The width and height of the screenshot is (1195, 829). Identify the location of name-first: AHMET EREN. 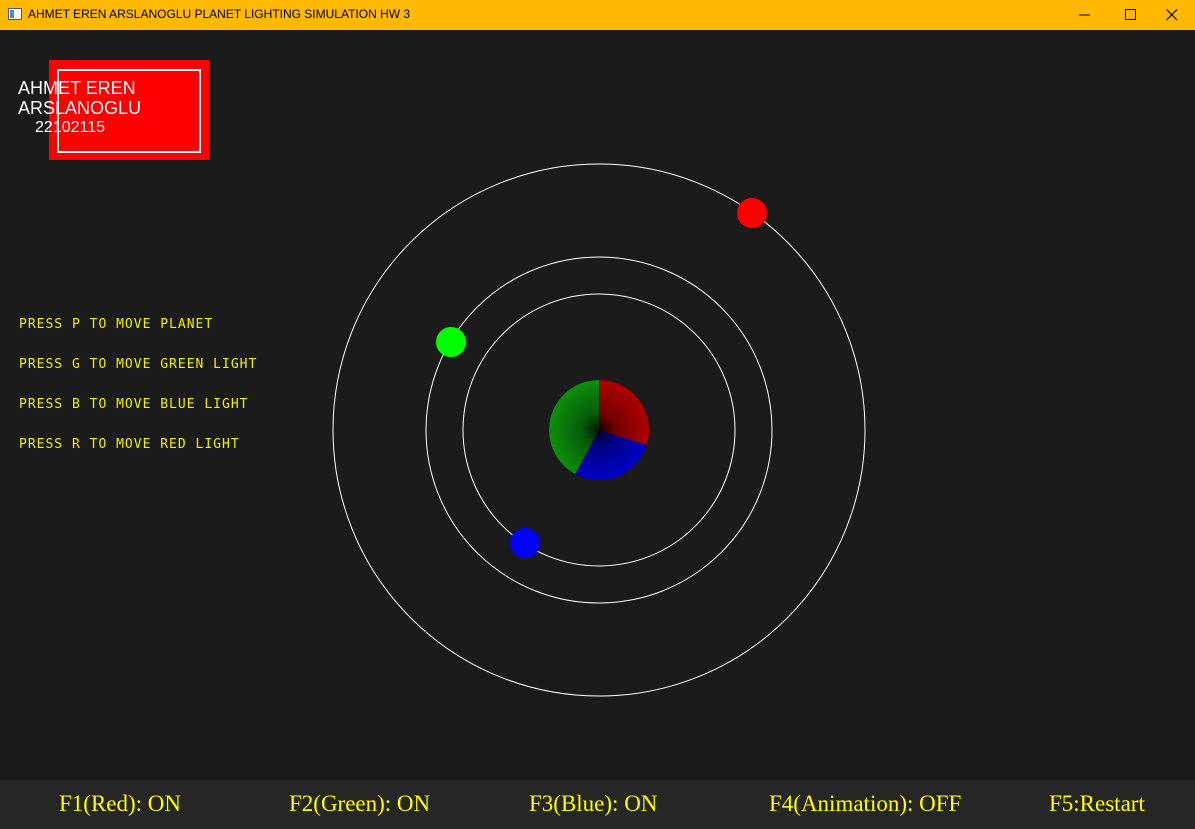
(77, 88).